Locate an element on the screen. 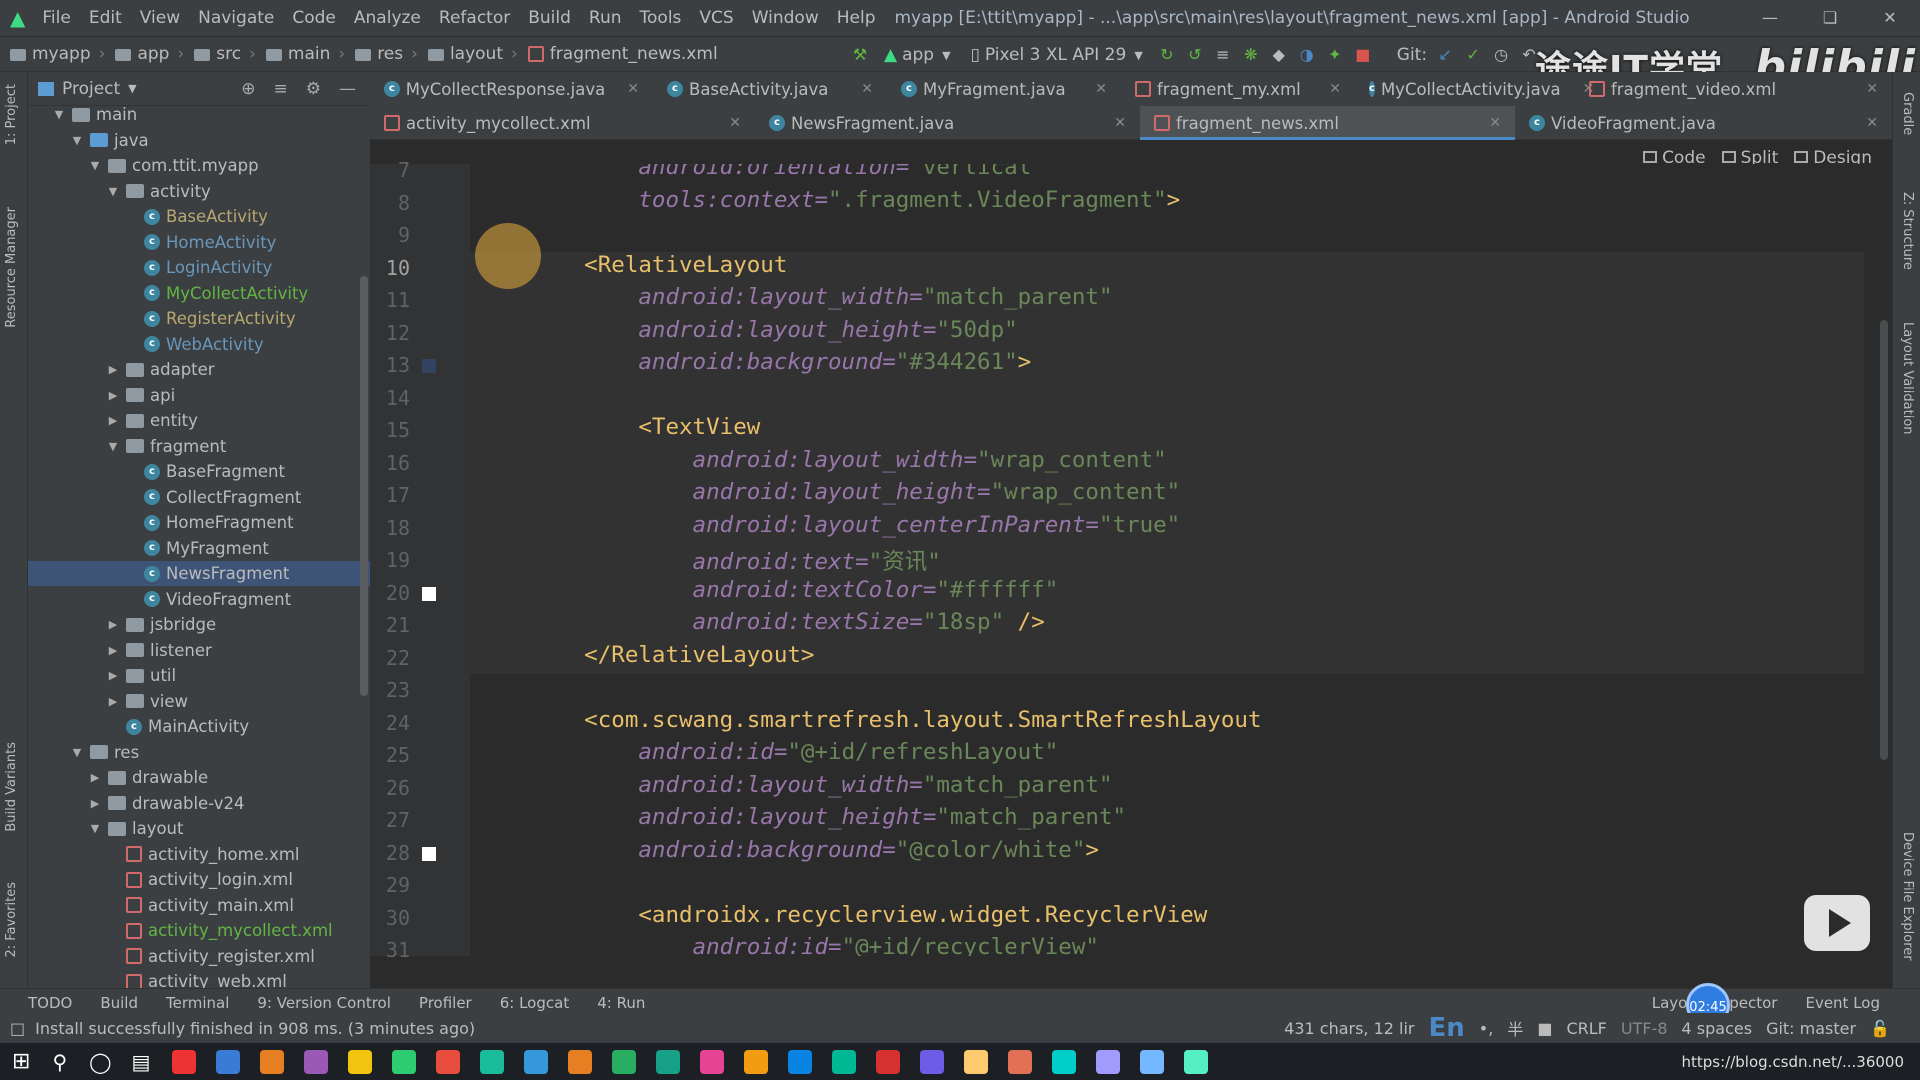  locate-icon: ⊕ is located at coordinates (248, 89).